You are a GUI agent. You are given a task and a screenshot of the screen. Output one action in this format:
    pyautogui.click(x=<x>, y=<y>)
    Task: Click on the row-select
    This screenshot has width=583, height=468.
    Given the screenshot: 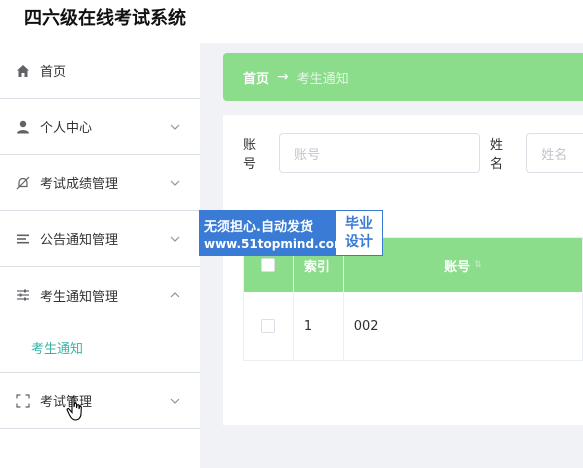 What is the action you would take?
    pyautogui.click(x=269, y=326)
    